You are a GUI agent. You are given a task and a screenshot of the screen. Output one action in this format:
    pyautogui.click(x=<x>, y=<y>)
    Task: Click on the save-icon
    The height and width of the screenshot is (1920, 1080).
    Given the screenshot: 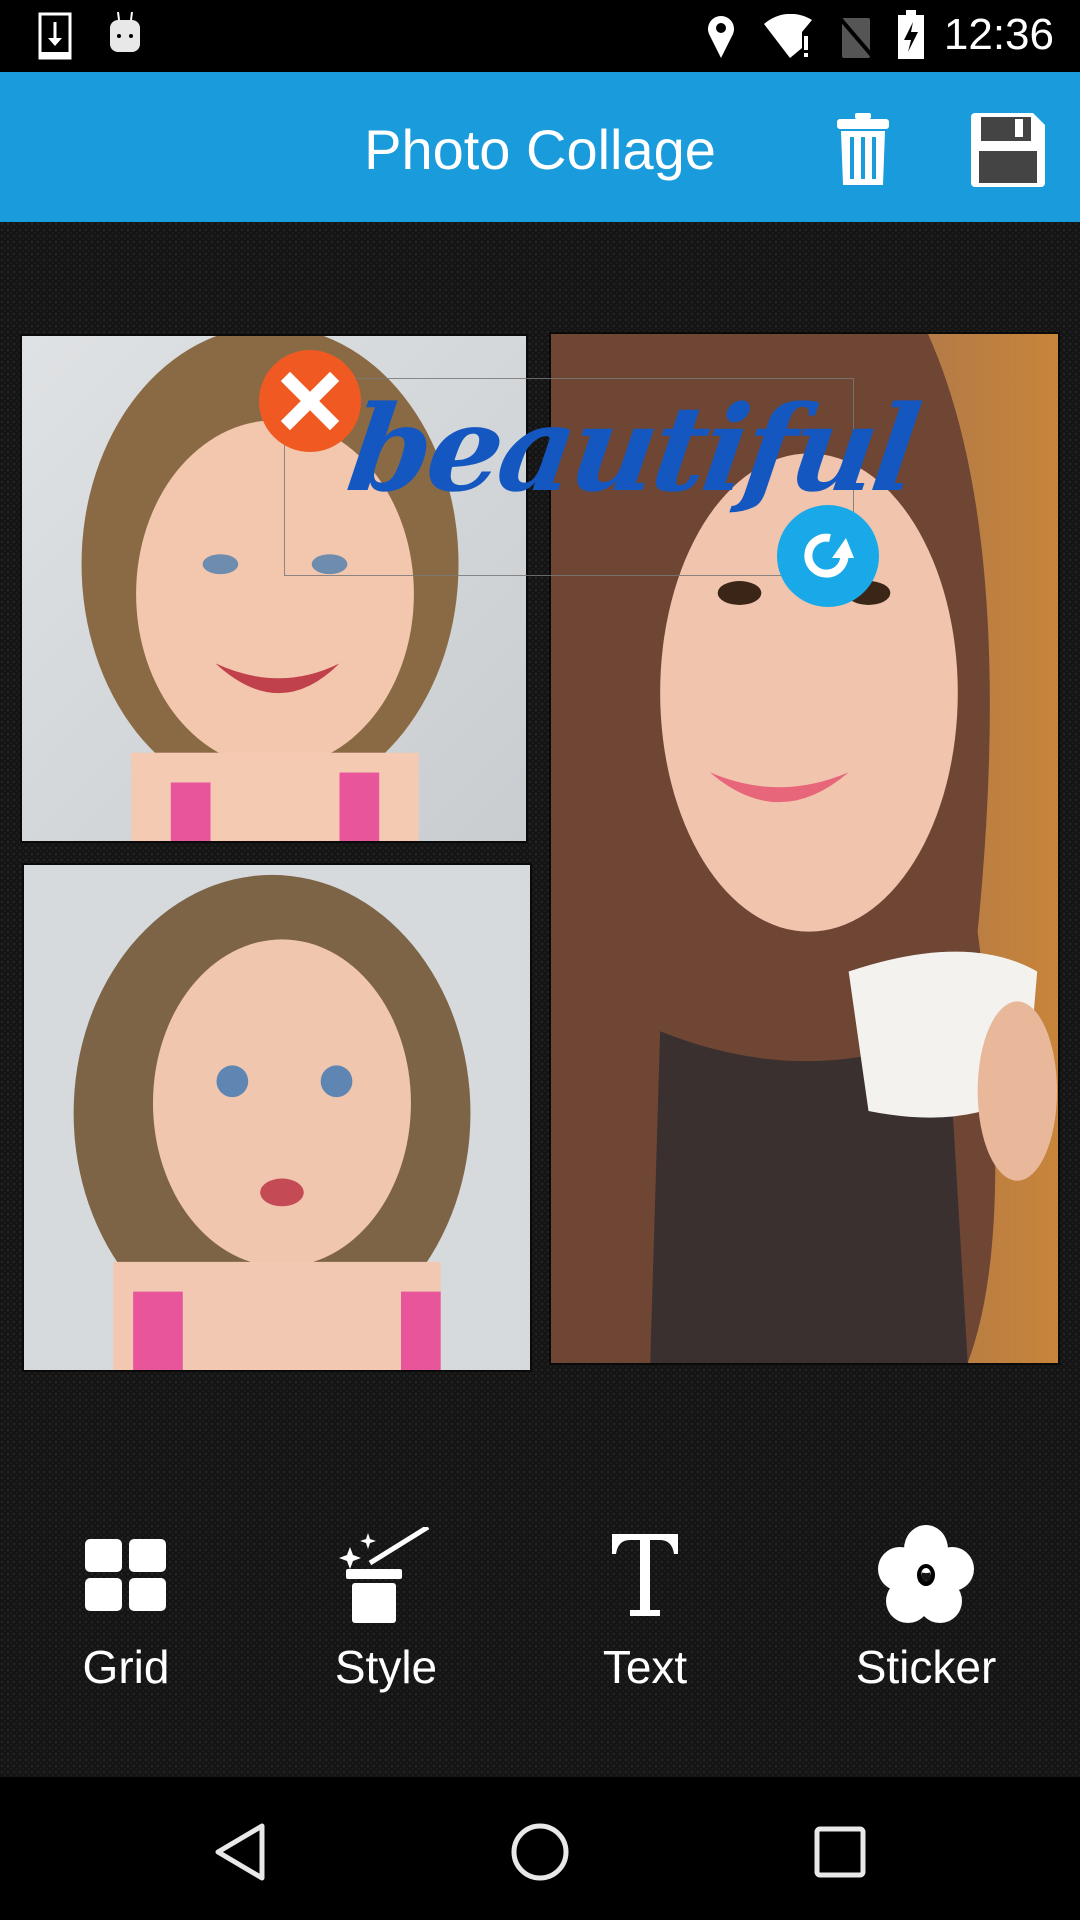 What is the action you would take?
    pyautogui.click(x=1008, y=150)
    